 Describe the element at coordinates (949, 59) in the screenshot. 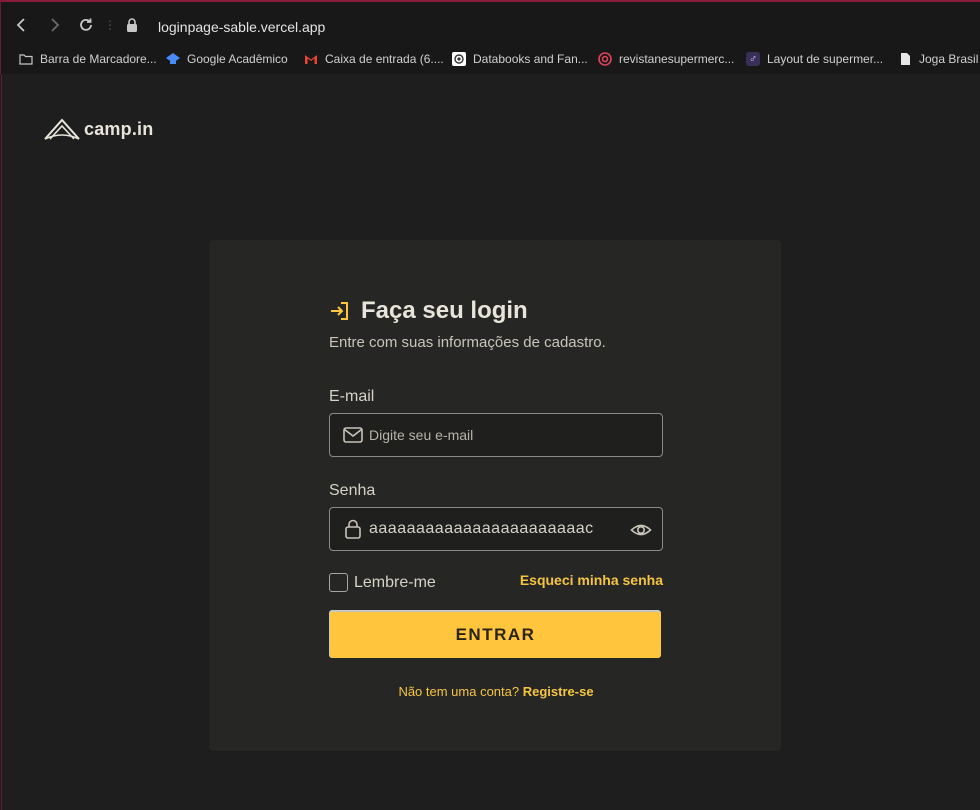

I see `bookmark-label: Joga Brasil -` at that location.